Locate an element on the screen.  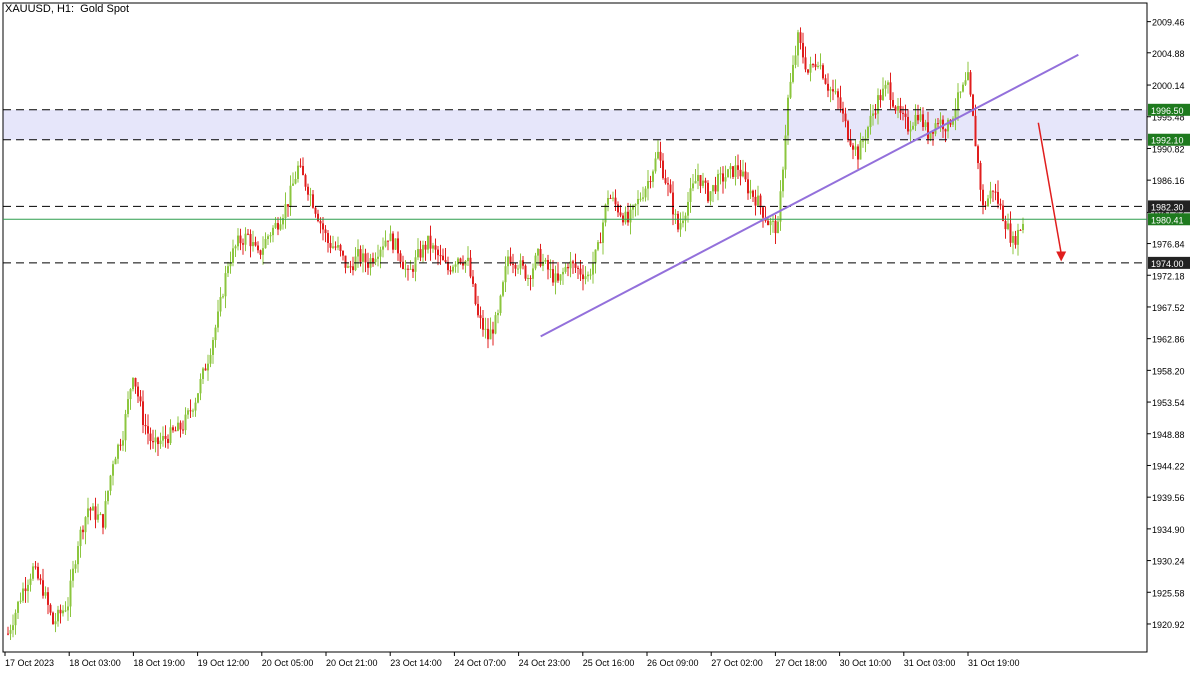
y-tick-label: 1920.92 is located at coordinates (1168, 625).